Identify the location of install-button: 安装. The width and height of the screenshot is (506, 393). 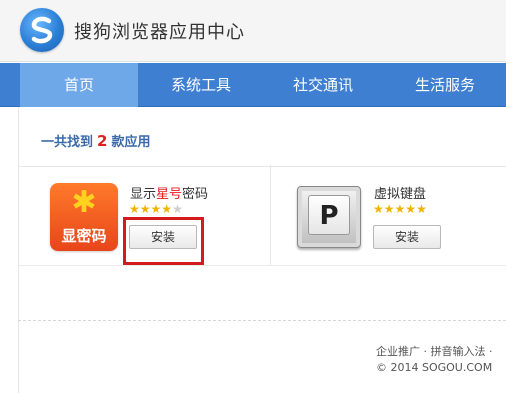
(407, 237).